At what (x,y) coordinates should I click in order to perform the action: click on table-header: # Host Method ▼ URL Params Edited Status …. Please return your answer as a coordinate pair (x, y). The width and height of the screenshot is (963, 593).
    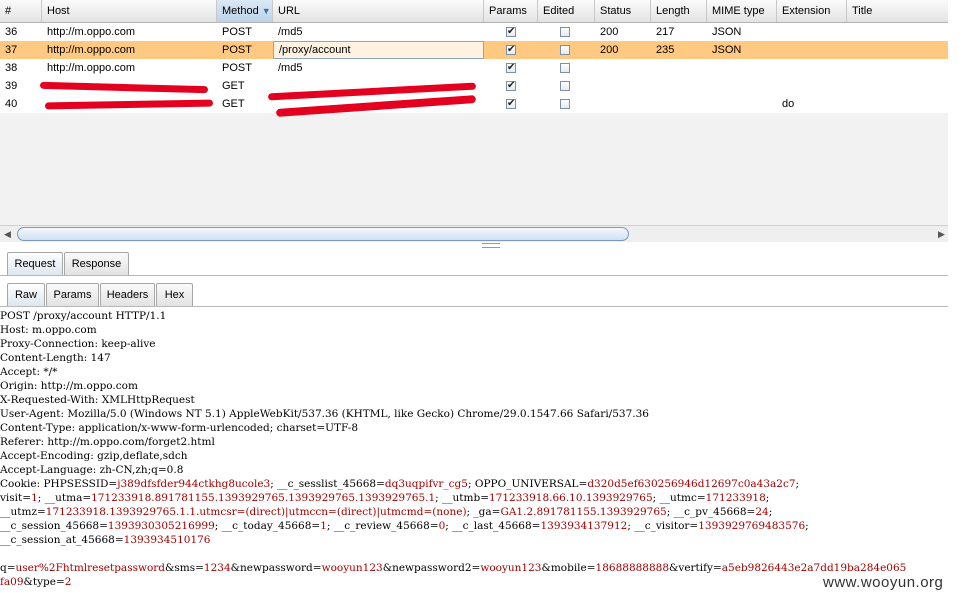
    Looking at the image, I should click on (474, 11).